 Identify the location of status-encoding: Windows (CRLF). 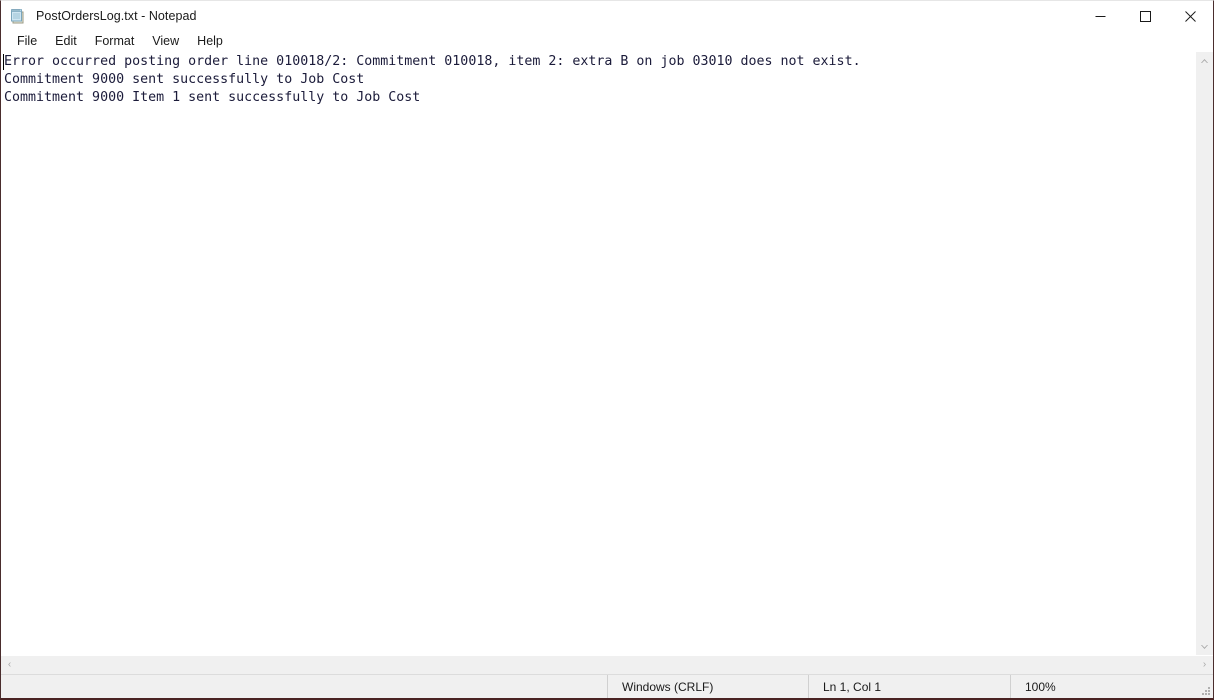
(708, 686).